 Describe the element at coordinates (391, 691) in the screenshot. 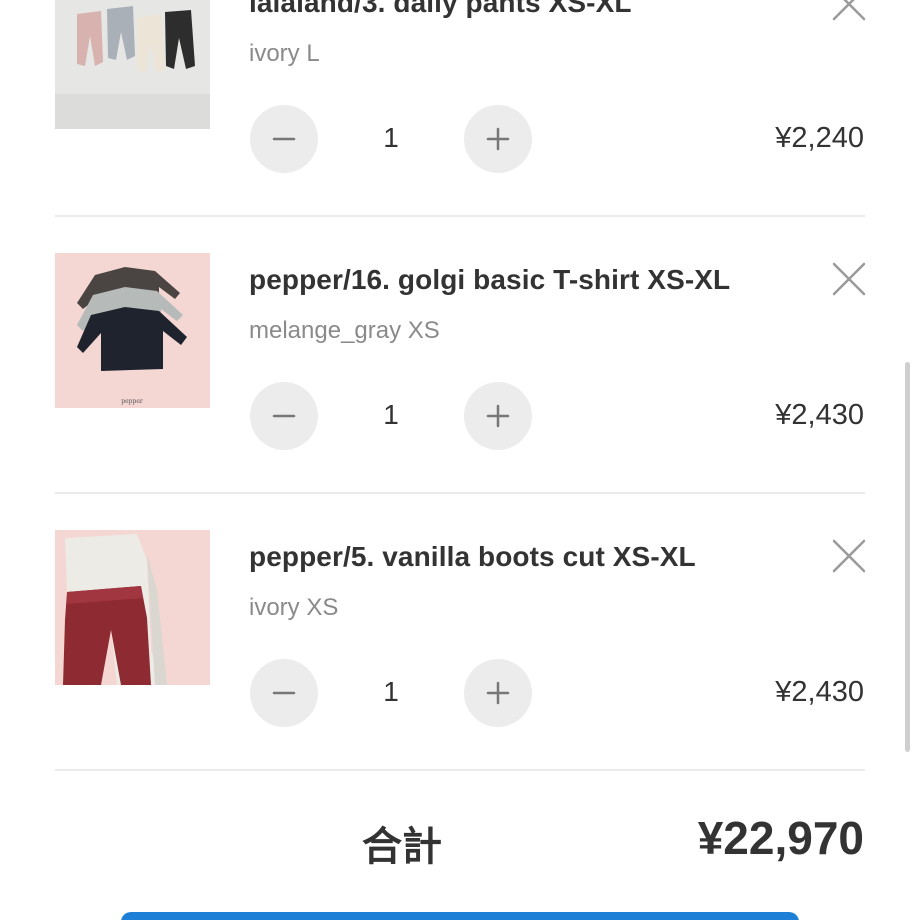

I see `quantity-value: 1` at that location.